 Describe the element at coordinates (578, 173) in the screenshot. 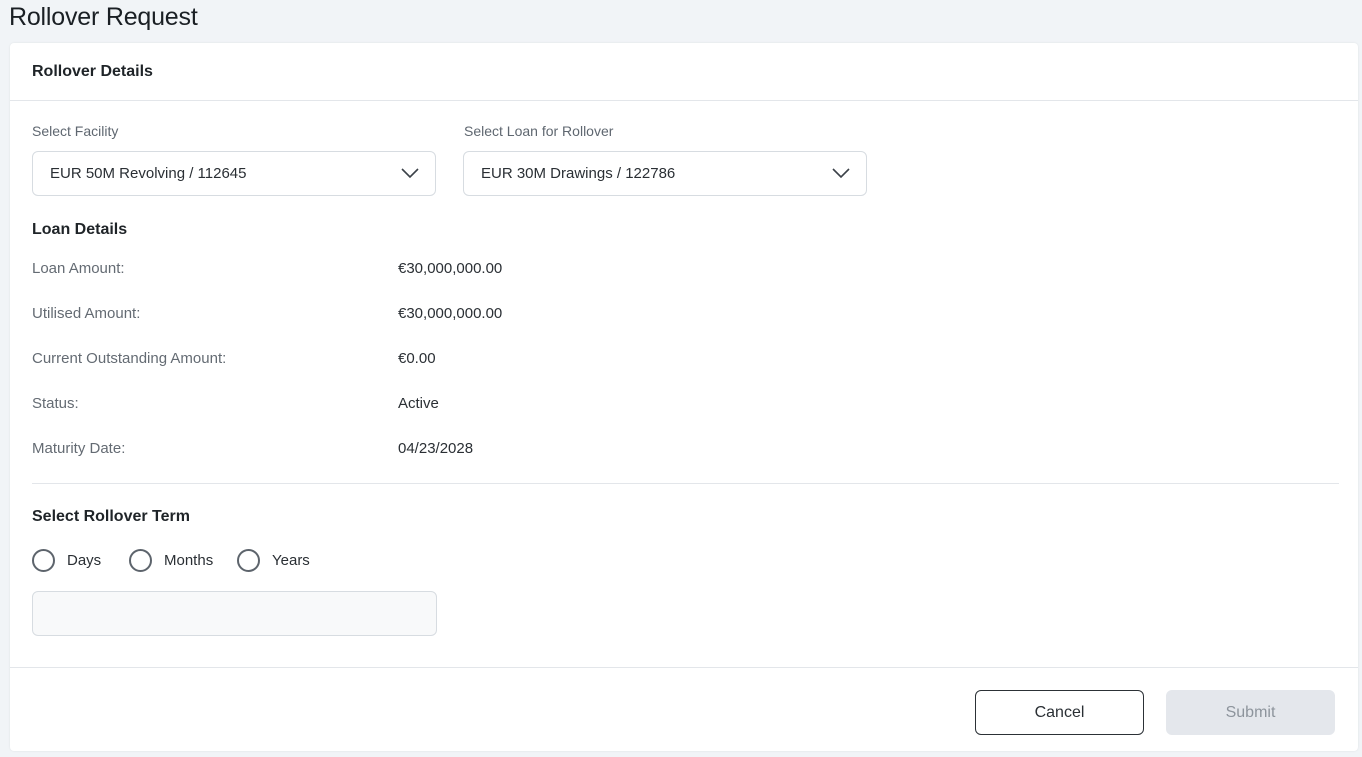

I see `loan-select-value: EUR 30M Drawings / 122786` at that location.